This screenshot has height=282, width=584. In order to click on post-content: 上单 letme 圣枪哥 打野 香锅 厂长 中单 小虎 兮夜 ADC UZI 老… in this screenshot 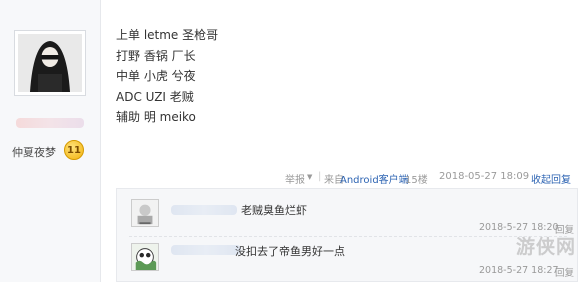, I will do `click(167, 76)`.